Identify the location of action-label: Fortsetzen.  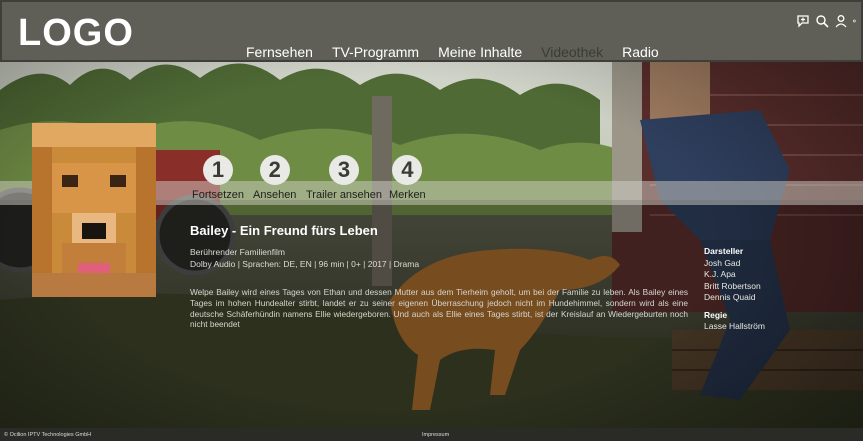
(218, 195).